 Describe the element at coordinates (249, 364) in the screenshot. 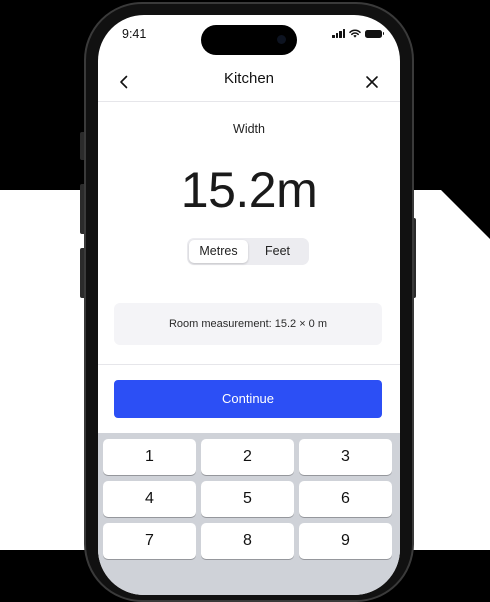

I see `divider` at that location.